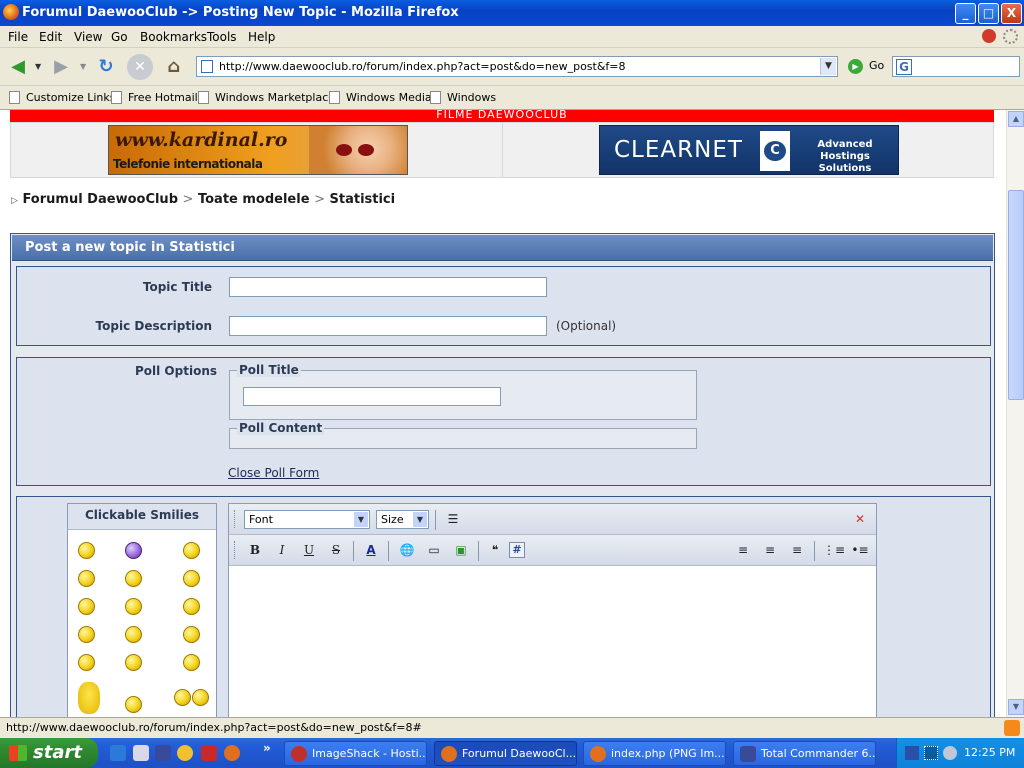 The image size is (1024, 768). I want to click on close-poll-link: Close Poll Form, so click(273, 473).